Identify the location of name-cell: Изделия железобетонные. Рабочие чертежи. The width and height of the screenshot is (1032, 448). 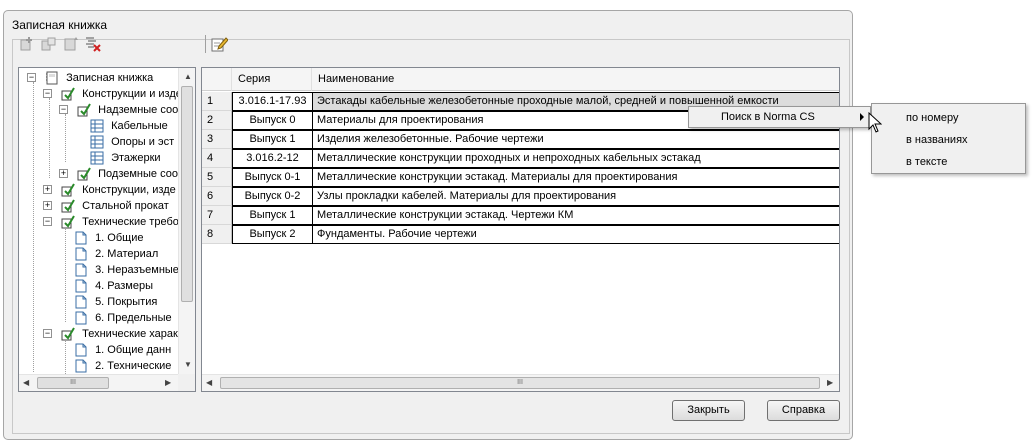
(575, 139).